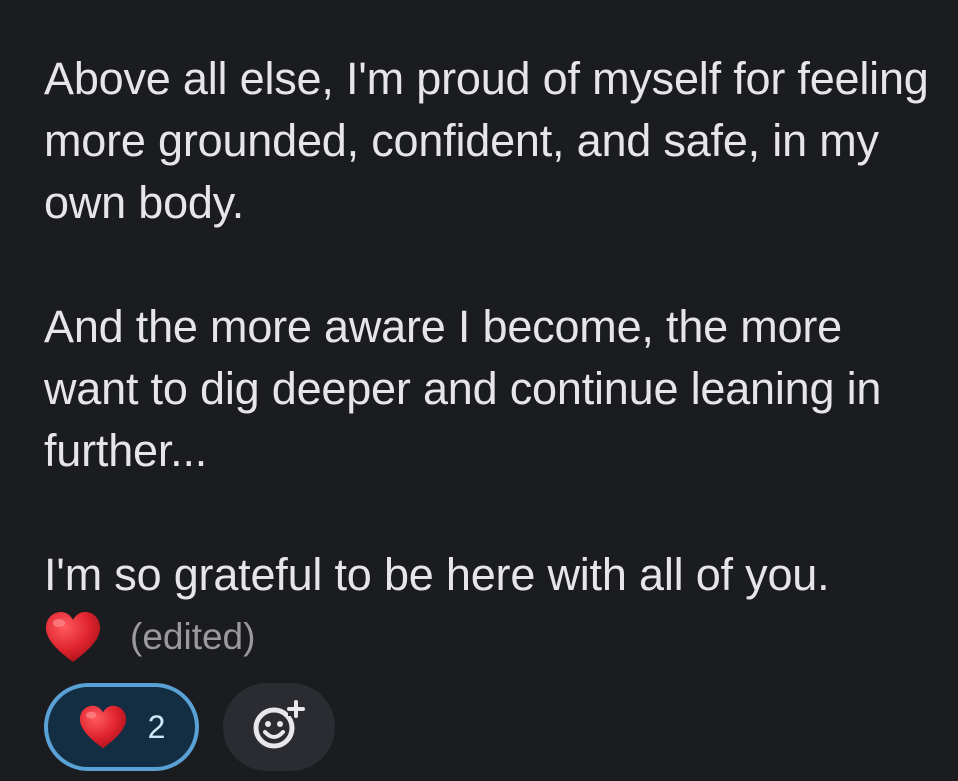  Describe the element at coordinates (193, 636) in the screenshot. I see `edited-label: (edited)` at that location.